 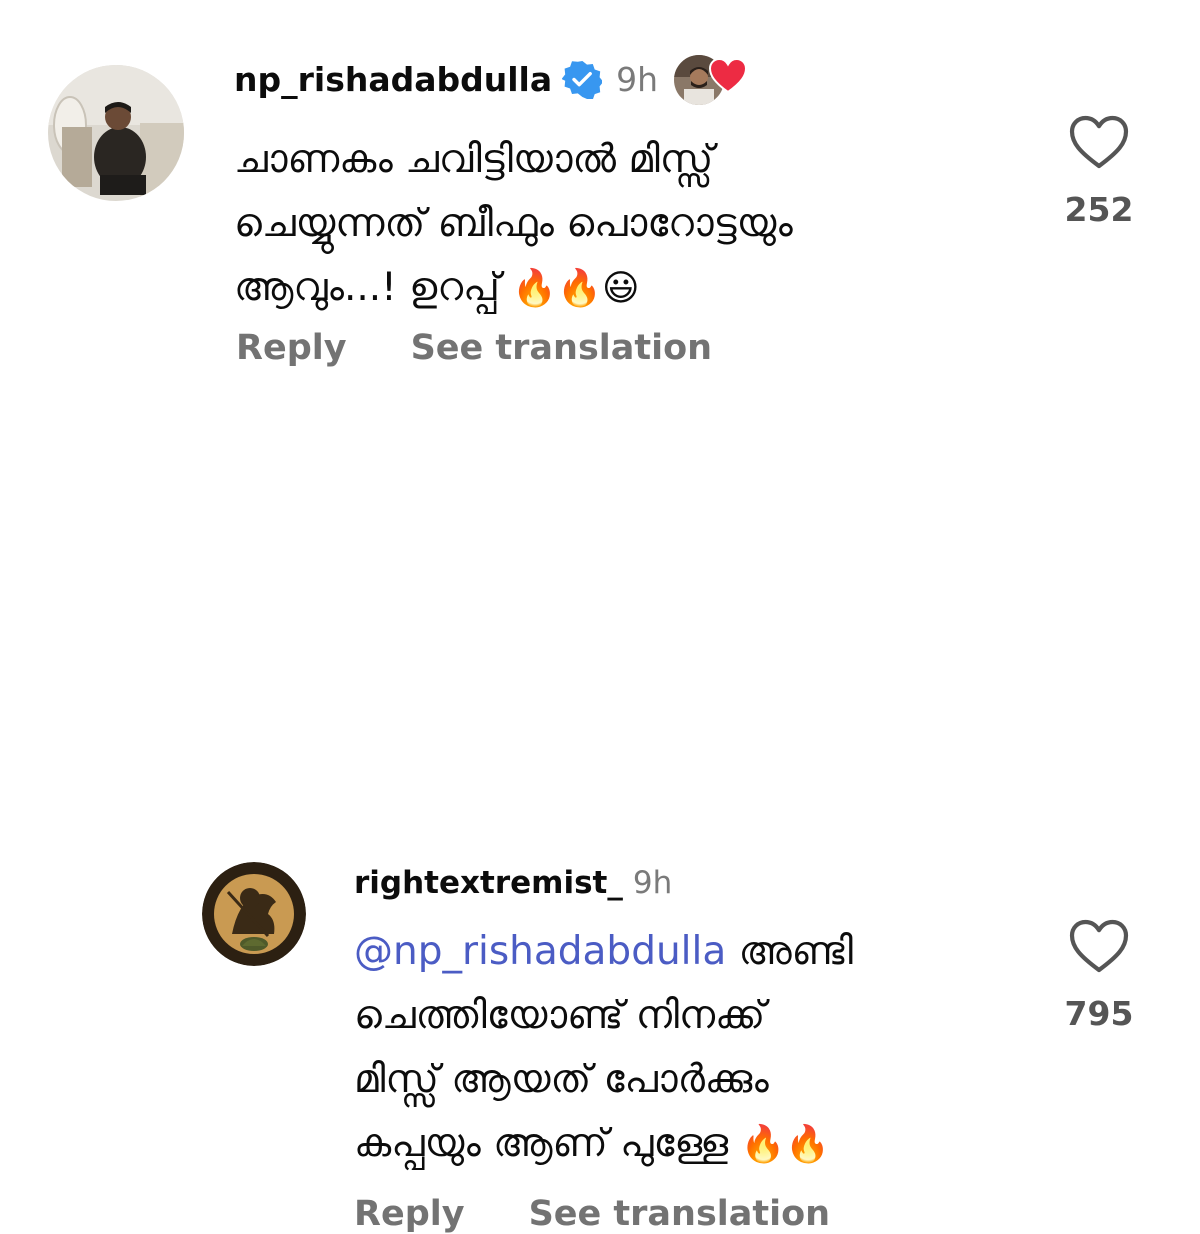 What do you see at coordinates (582, 80) in the screenshot?
I see `verified-badge-icon` at bounding box center [582, 80].